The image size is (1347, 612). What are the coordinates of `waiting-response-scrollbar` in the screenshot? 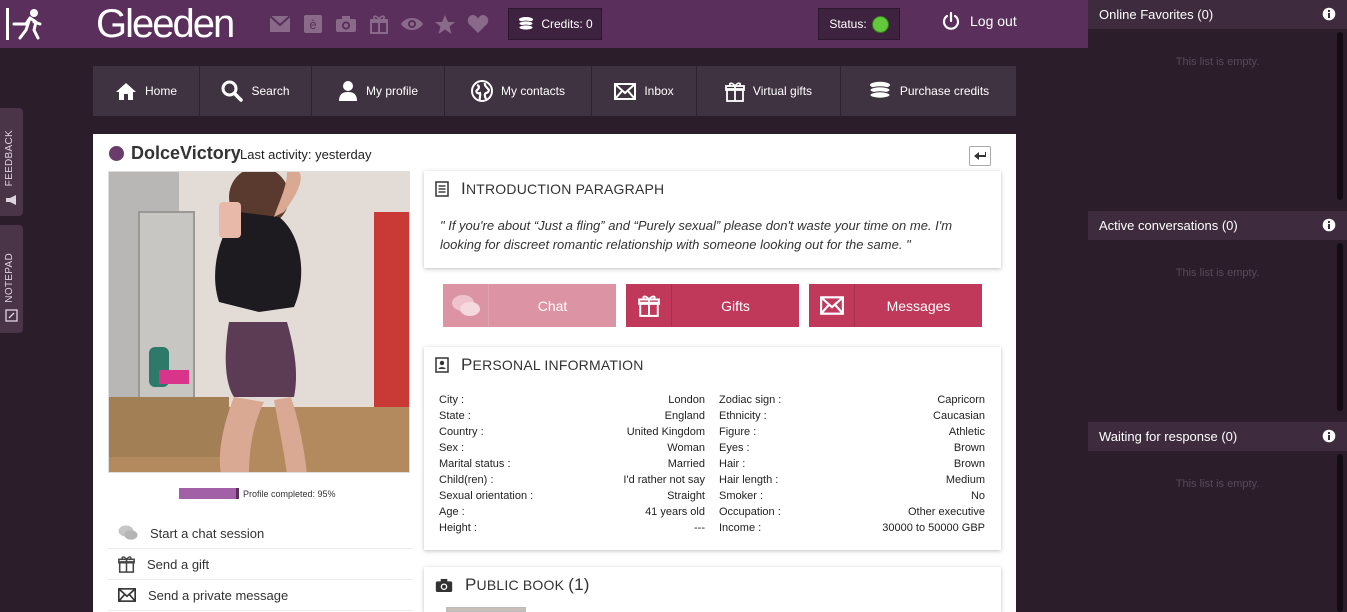 It's located at (1340, 533).